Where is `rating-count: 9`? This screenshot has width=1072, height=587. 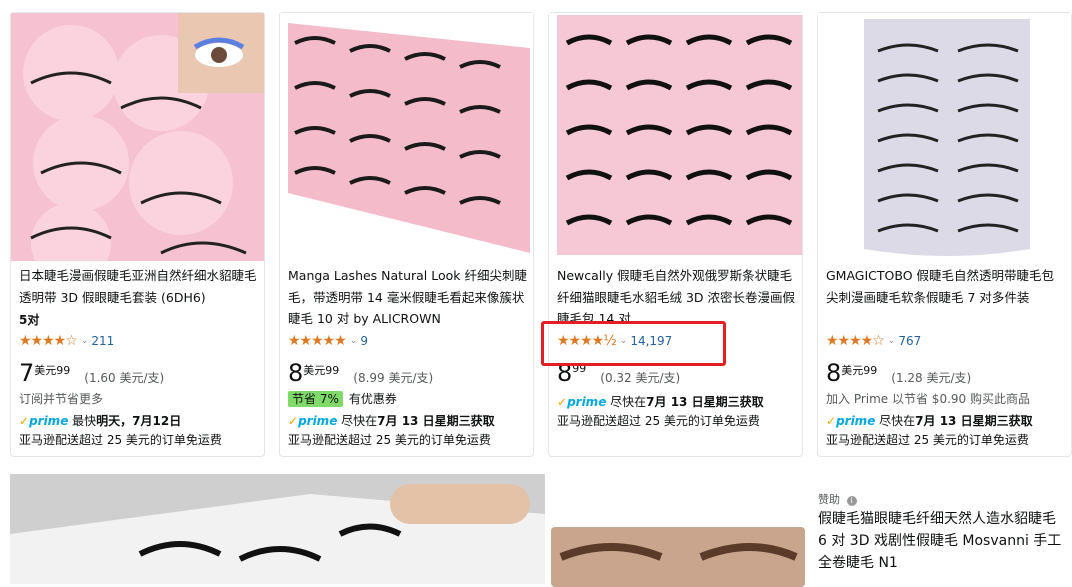 rating-count: 9 is located at coordinates (364, 341).